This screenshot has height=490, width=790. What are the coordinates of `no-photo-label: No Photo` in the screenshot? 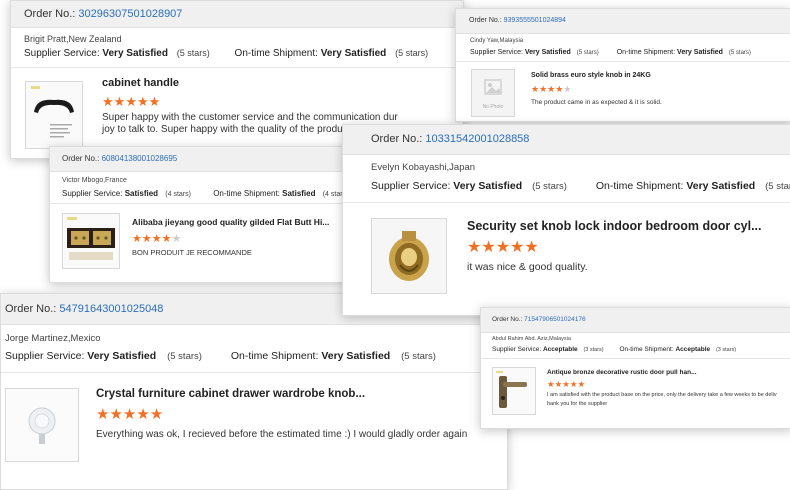 It's located at (493, 107).